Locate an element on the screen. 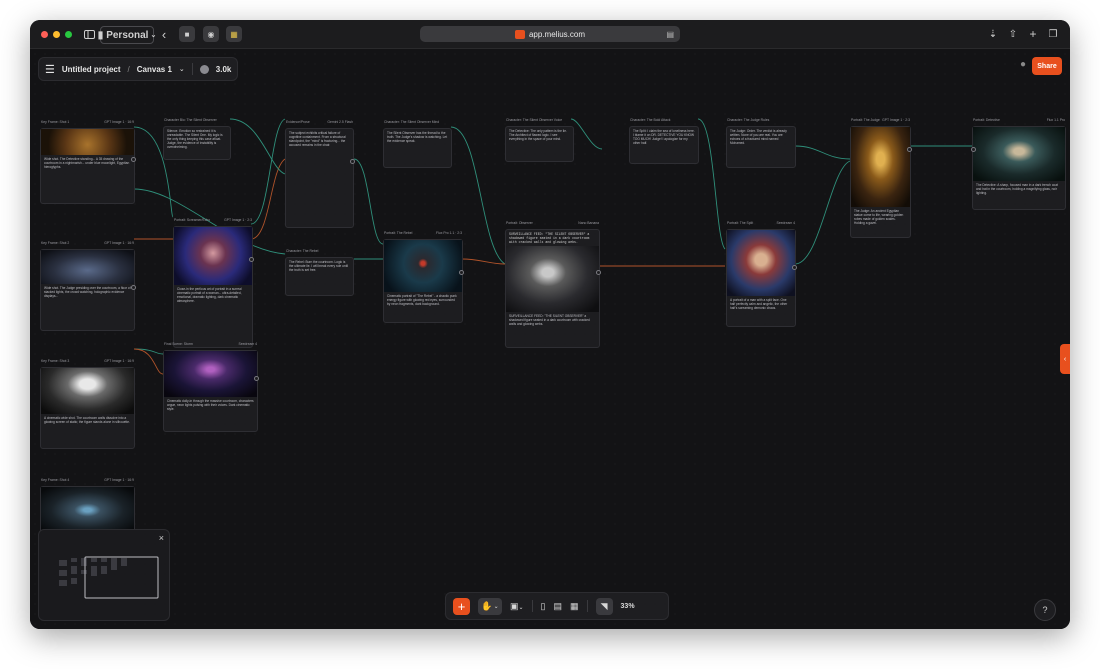 Image resolution: width=1100 pixels, height=669 pixels. credits-icon is located at coordinates (204, 69).